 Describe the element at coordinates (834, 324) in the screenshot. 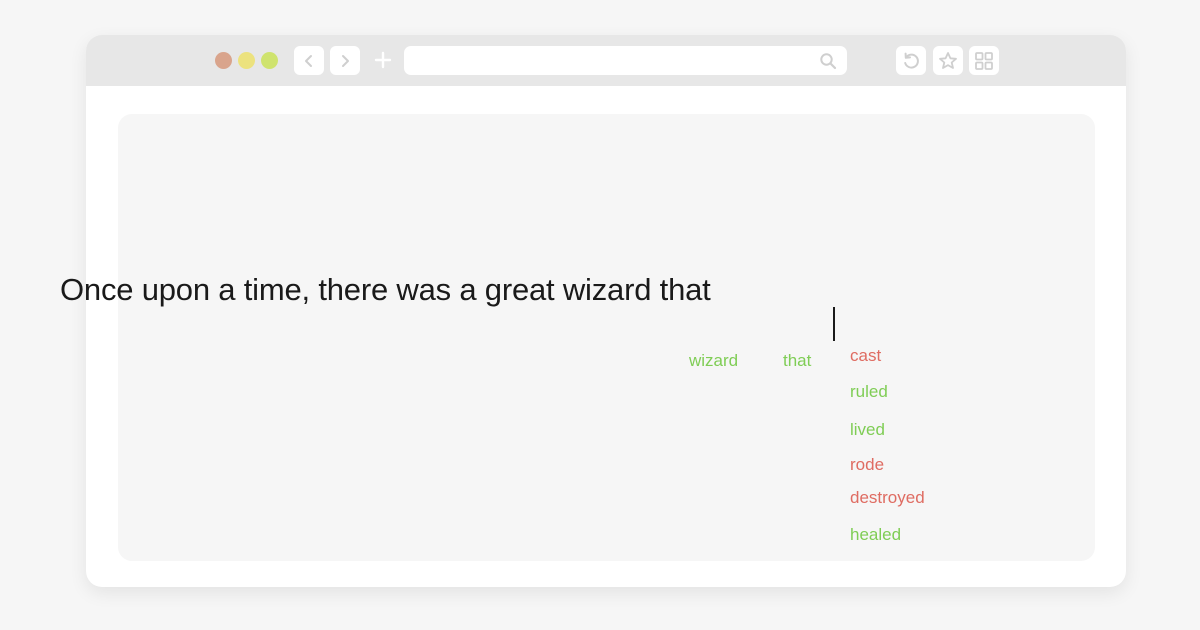

I see `text-cursor` at that location.